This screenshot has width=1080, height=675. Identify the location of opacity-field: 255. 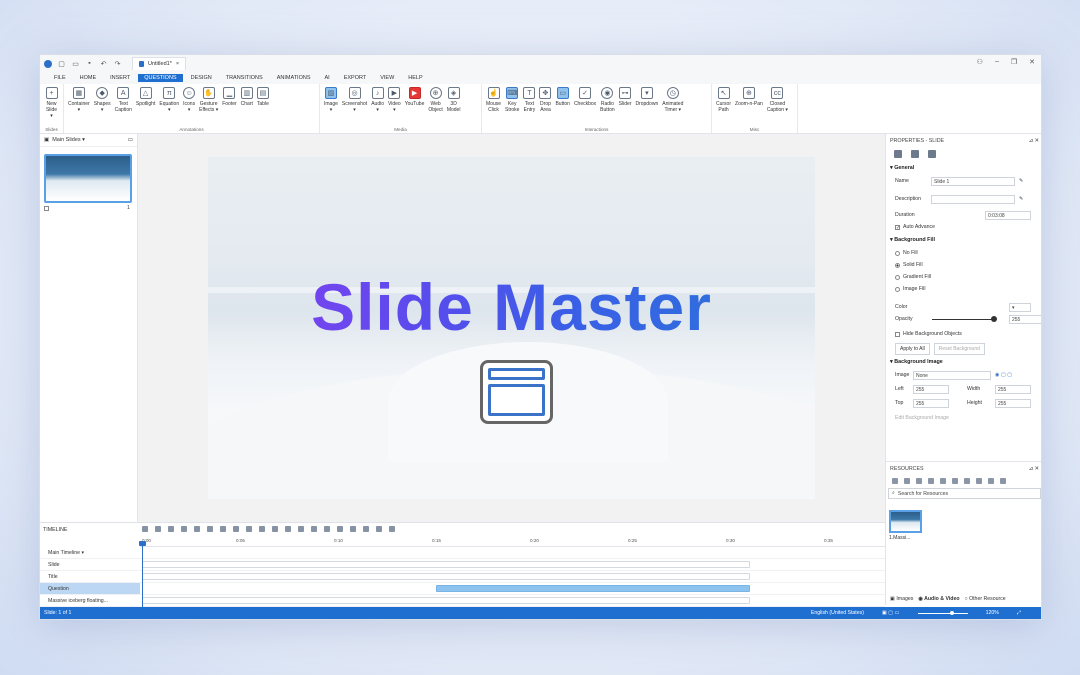
(1025, 319).